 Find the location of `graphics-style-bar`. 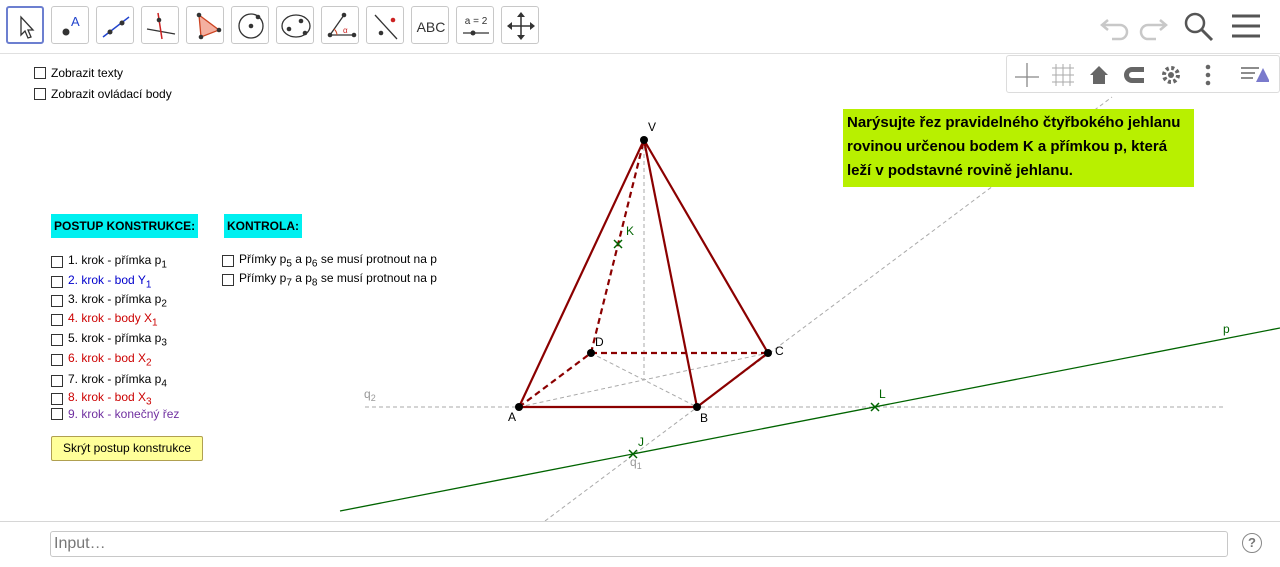

graphics-style-bar is located at coordinates (1143, 74).